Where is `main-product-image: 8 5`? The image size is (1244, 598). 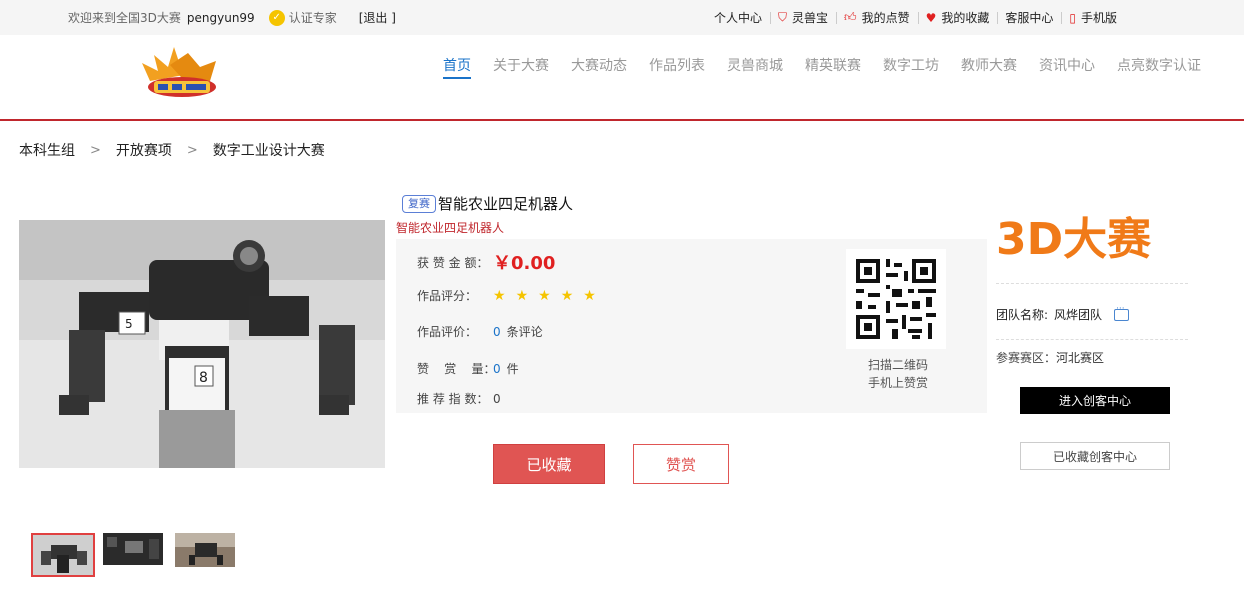 main-product-image: 8 5 is located at coordinates (202, 344).